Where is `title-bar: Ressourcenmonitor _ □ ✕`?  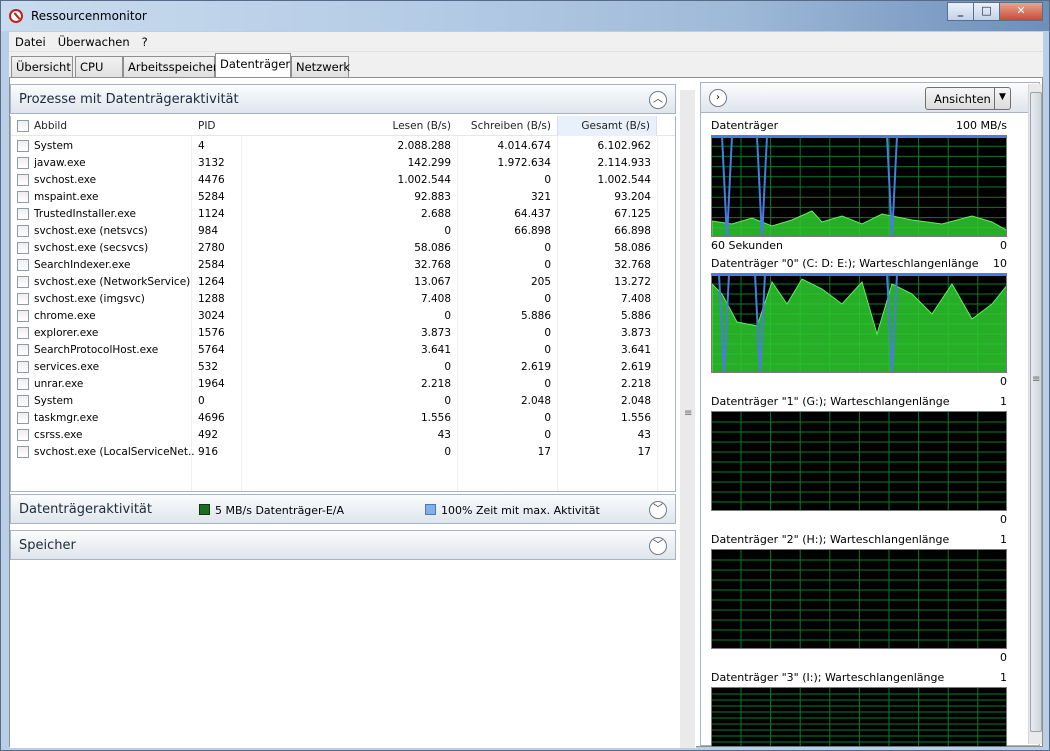 title-bar: Ressourcenmonitor _ □ ✕ is located at coordinates (525, 16).